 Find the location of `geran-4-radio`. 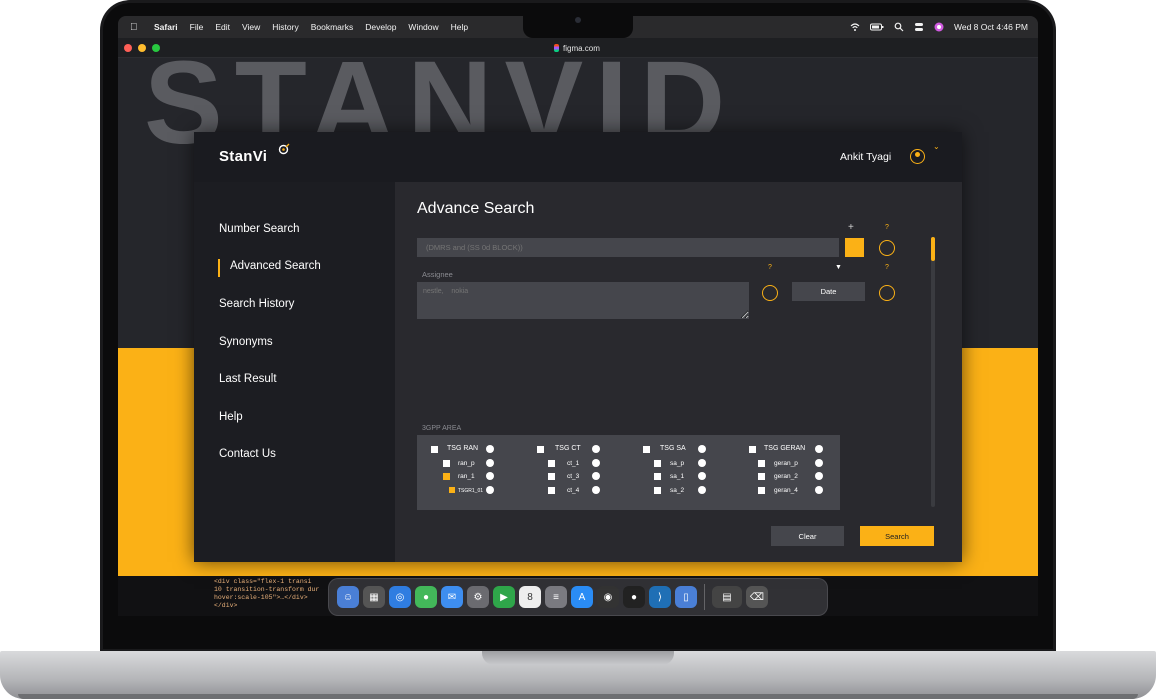

geran-4-radio is located at coordinates (819, 490).